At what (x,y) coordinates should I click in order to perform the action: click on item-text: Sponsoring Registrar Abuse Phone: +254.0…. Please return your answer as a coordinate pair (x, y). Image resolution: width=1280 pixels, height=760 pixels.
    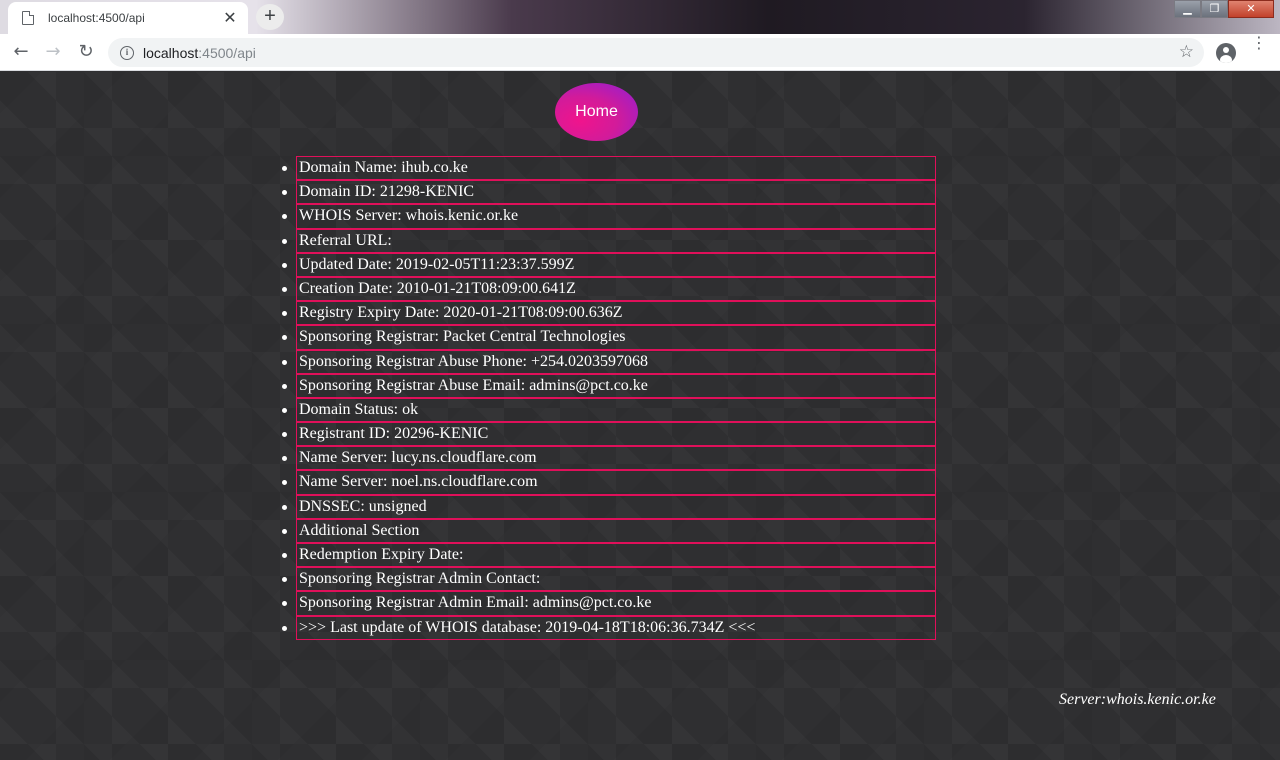
    Looking at the image, I should click on (474, 361).